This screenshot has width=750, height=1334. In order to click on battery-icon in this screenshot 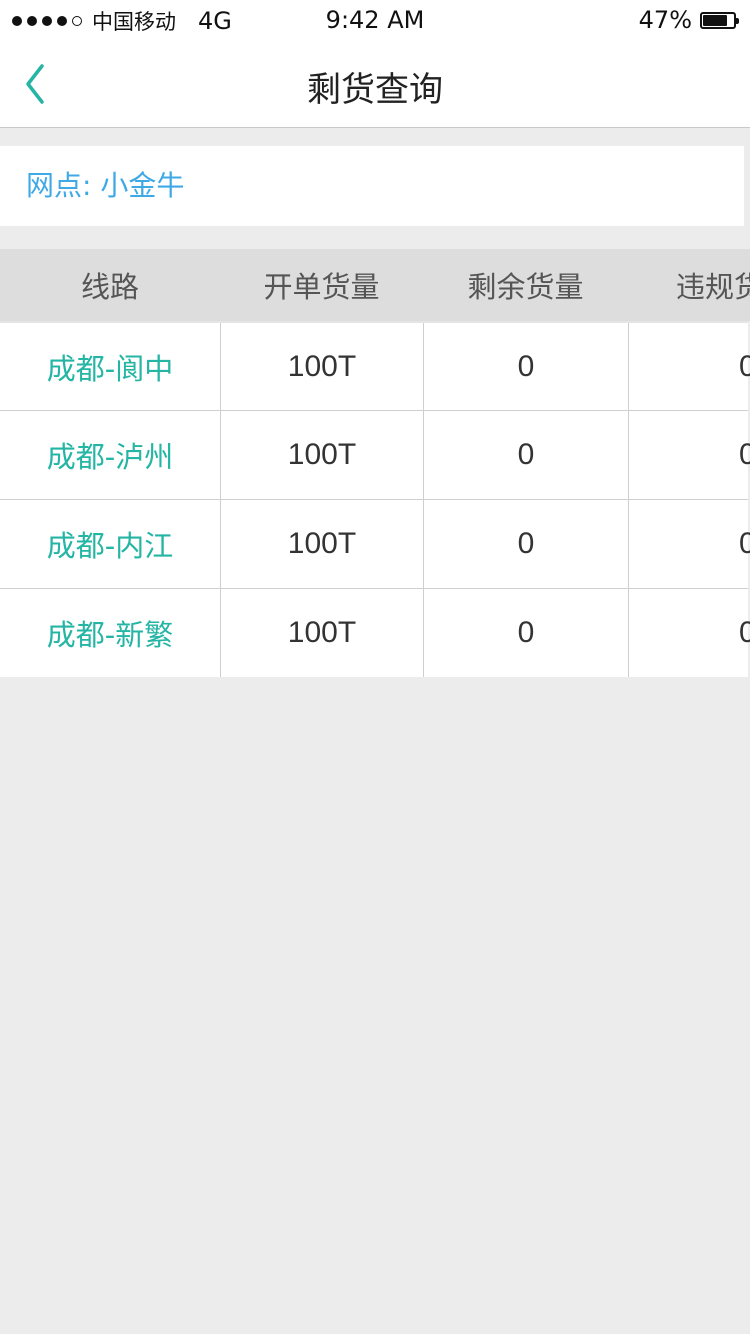, I will do `click(719, 20)`.